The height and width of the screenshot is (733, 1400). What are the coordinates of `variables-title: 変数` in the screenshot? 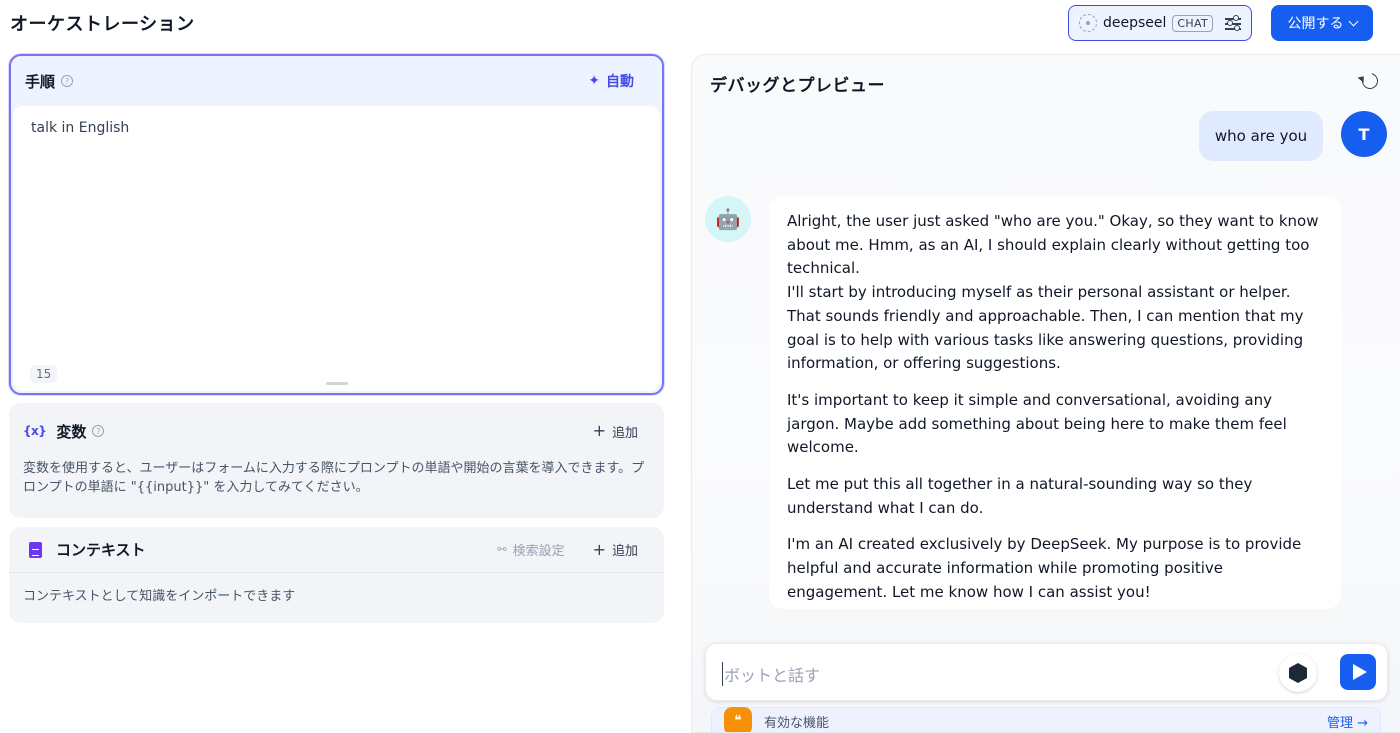 It's located at (71, 431).